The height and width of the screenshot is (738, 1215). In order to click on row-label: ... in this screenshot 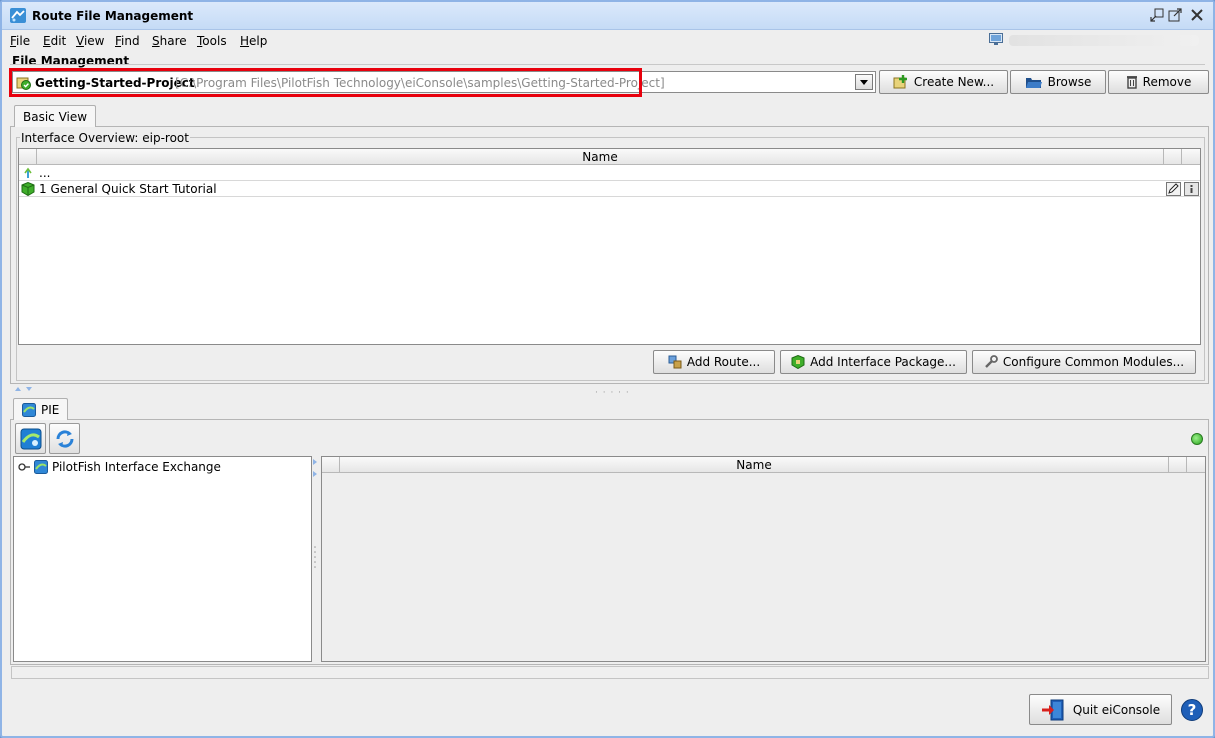, I will do `click(45, 173)`.